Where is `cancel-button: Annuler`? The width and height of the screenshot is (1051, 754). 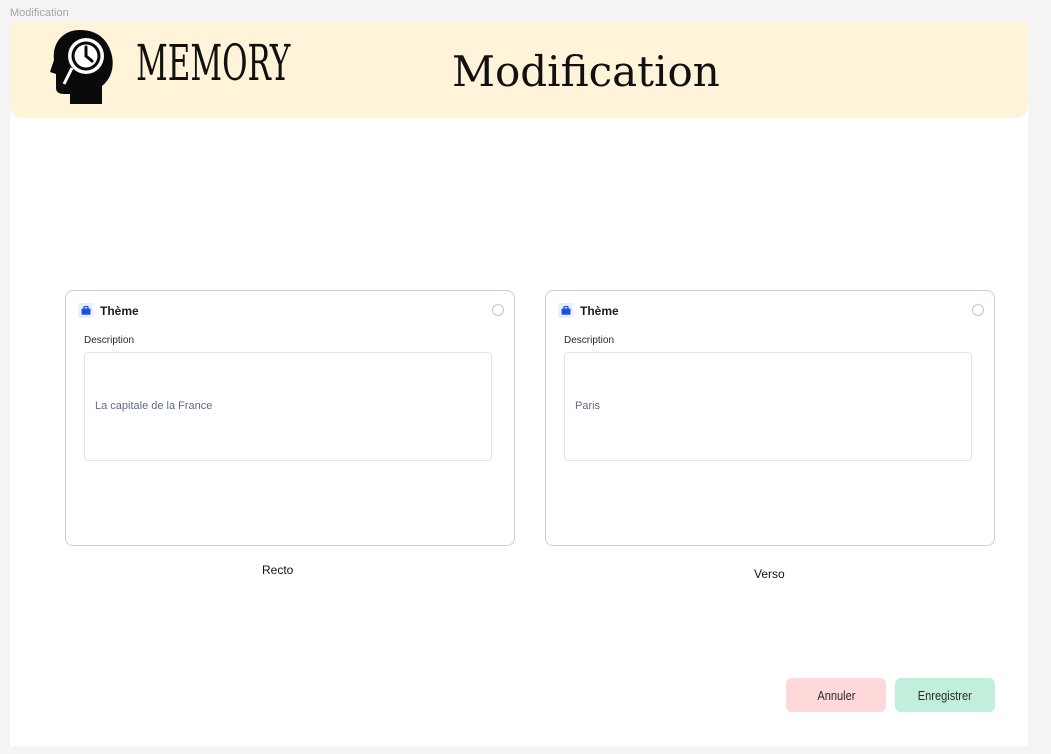
cancel-button: Annuler is located at coordinates (836, 695).